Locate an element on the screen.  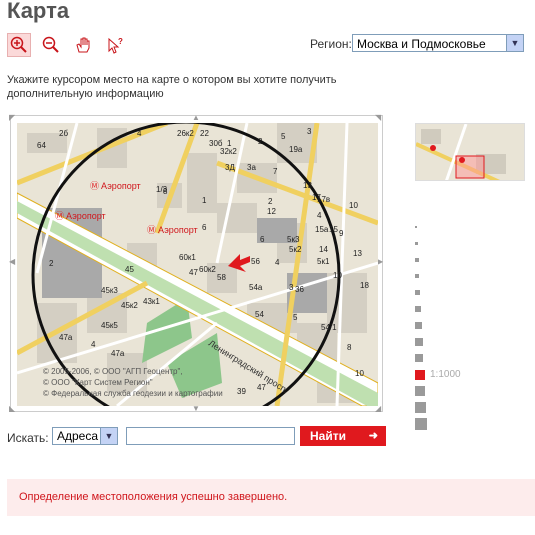
zoom-in-tool is located at coordinates (19, 45).